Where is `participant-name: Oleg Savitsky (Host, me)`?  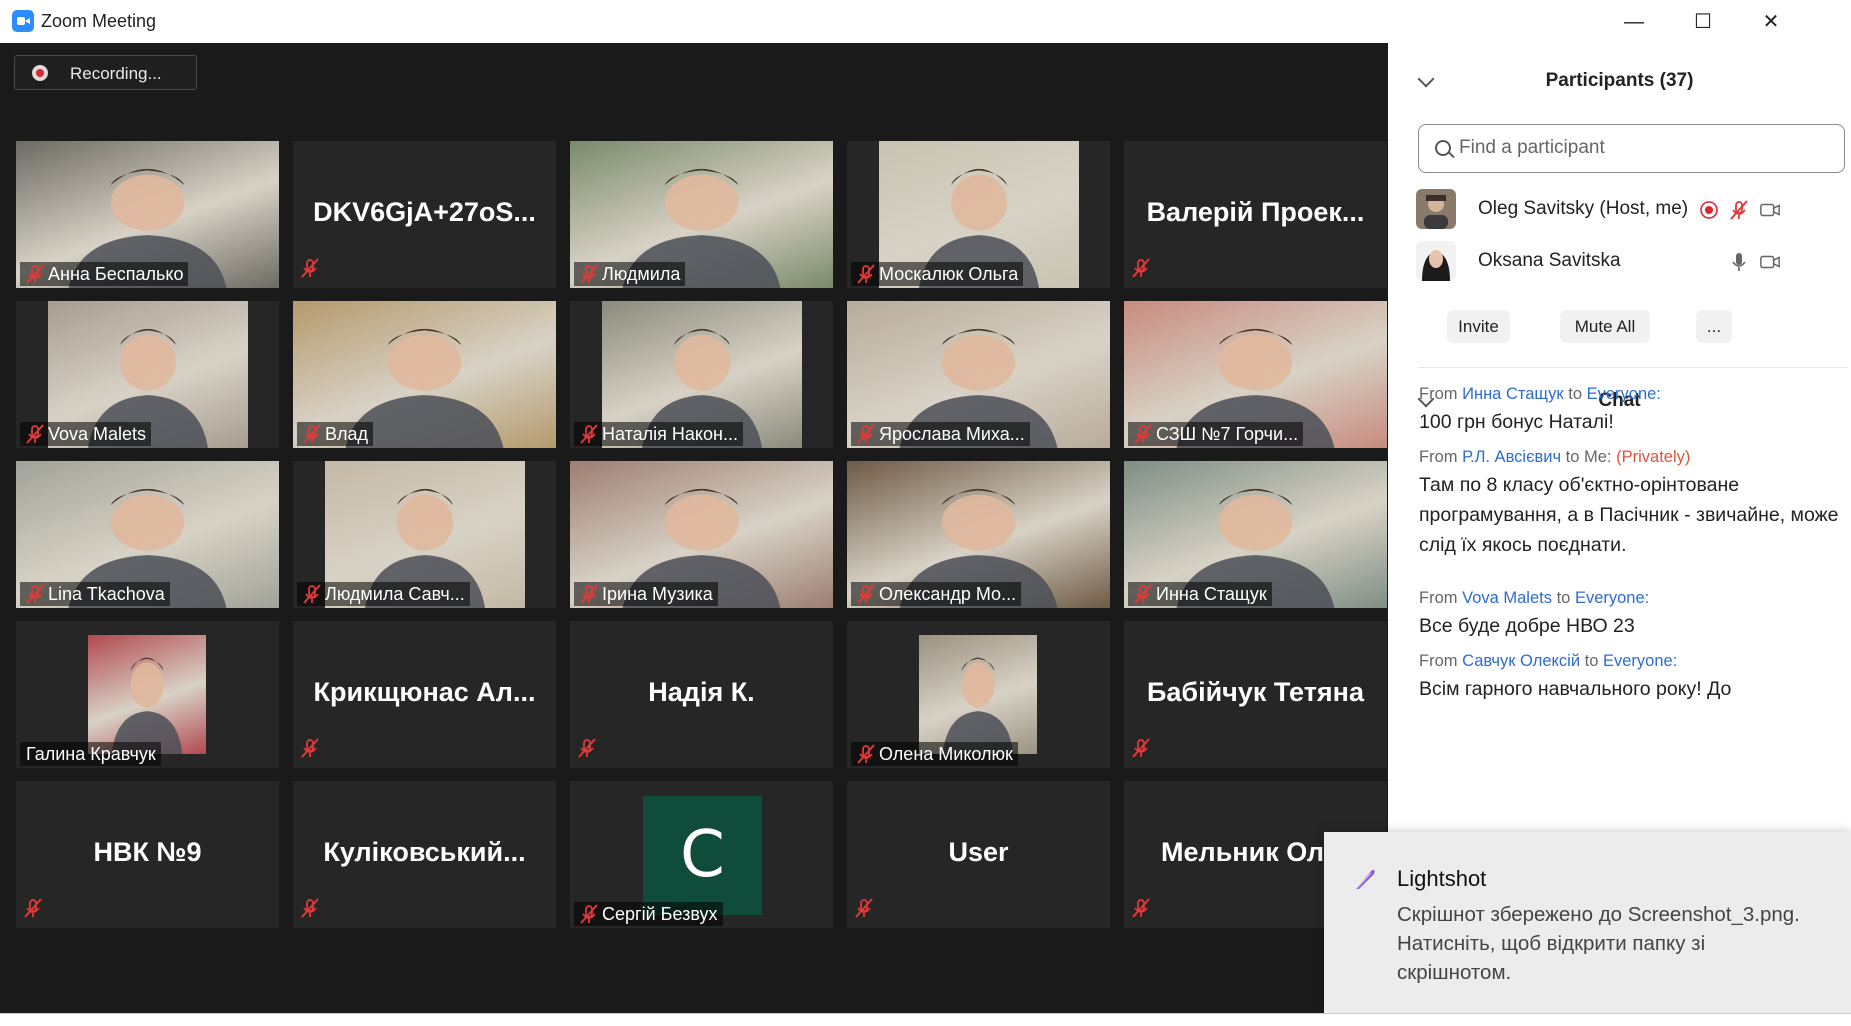 participant-name: Oleg Savitsky (Host, me) is located at coordinates (1583, 208).